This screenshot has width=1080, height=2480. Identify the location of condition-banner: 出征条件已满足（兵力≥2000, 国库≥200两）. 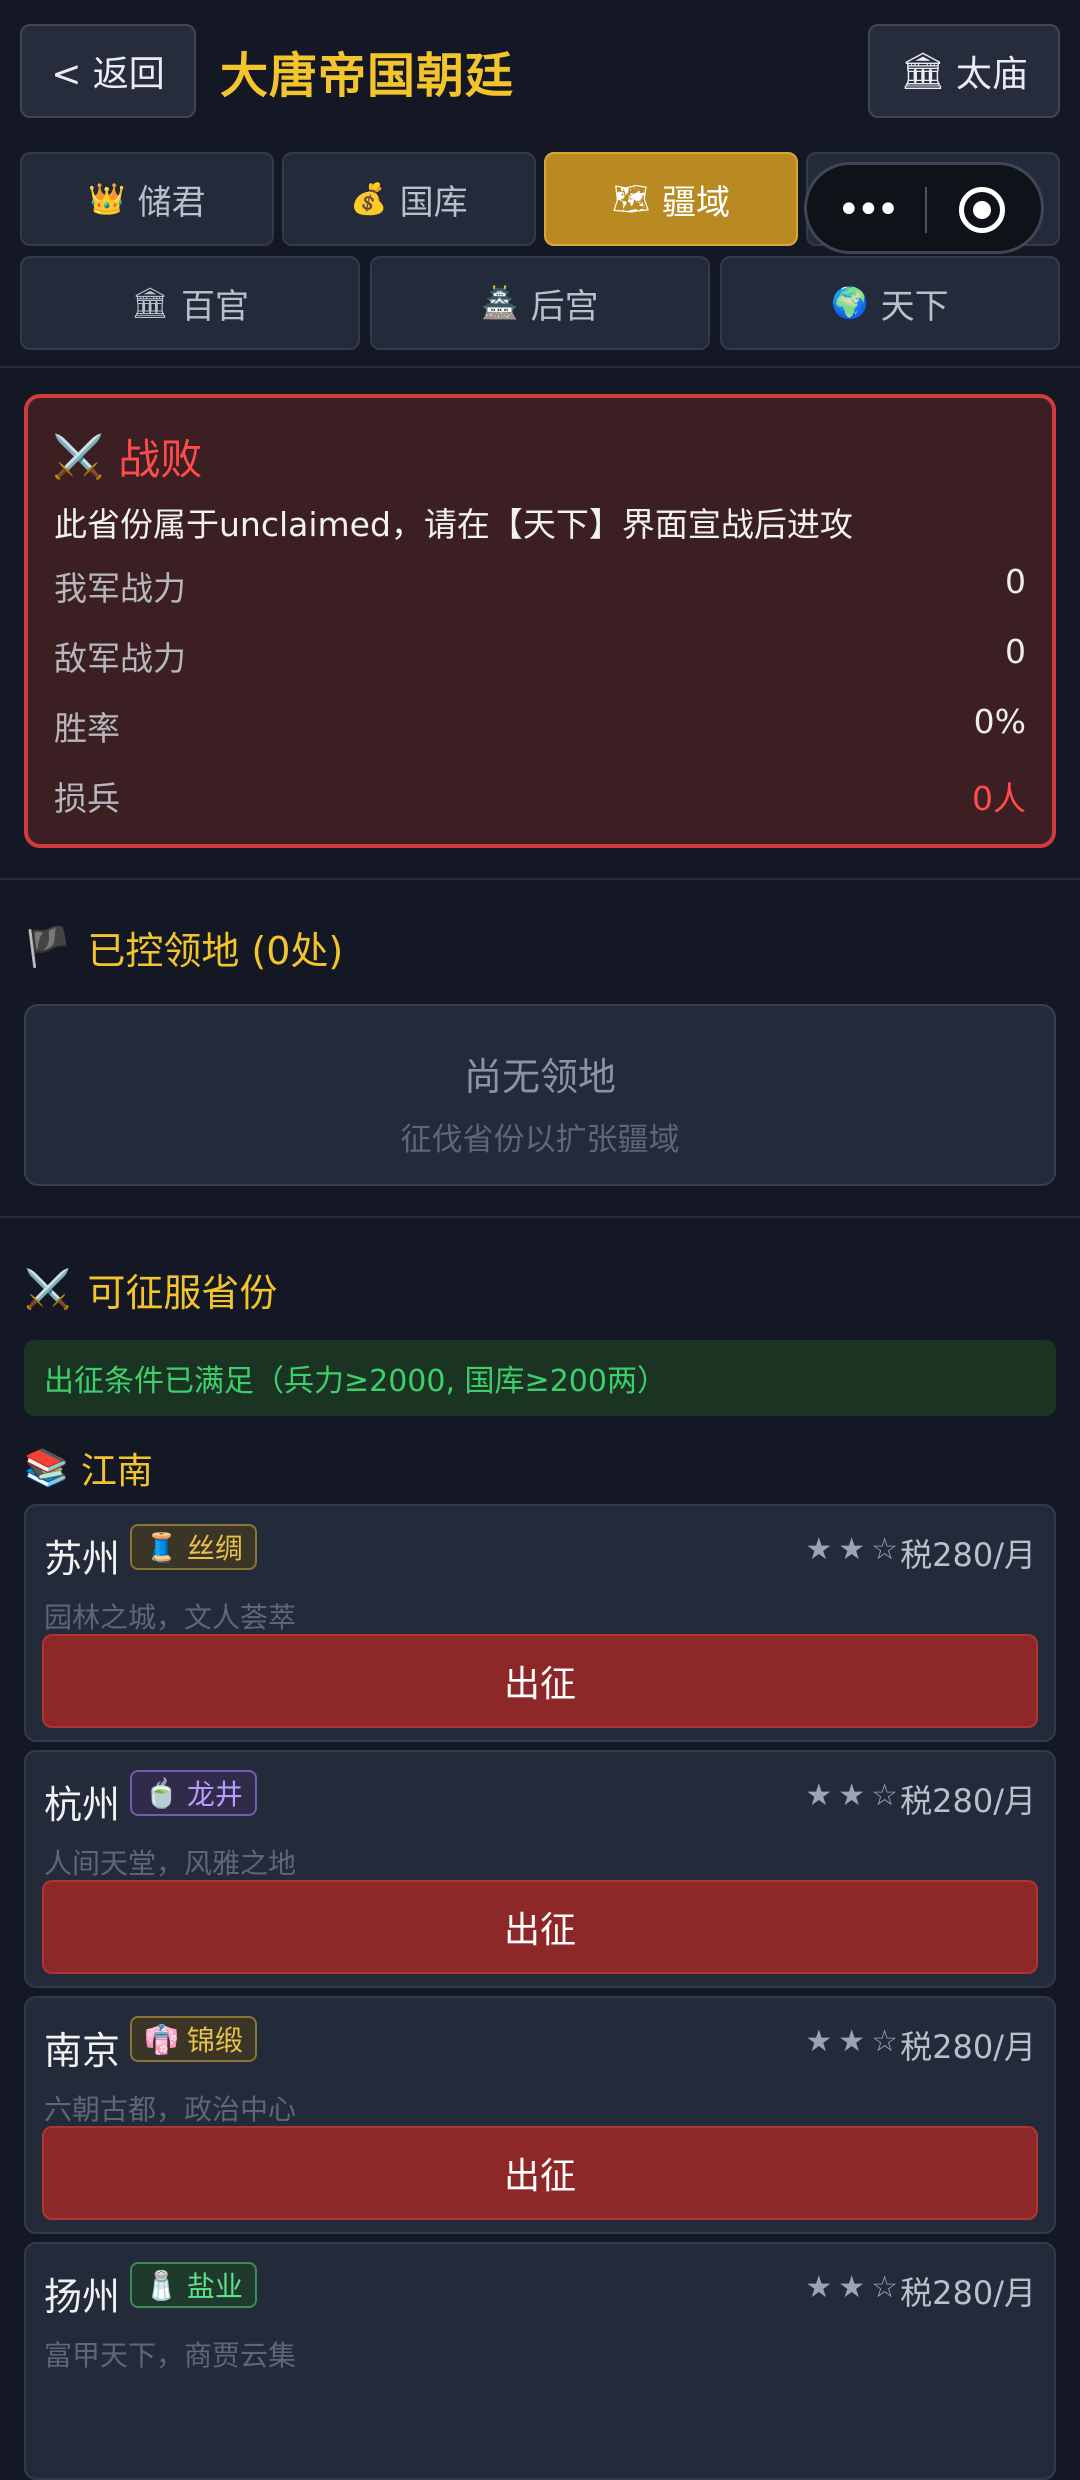
(540, 1378).